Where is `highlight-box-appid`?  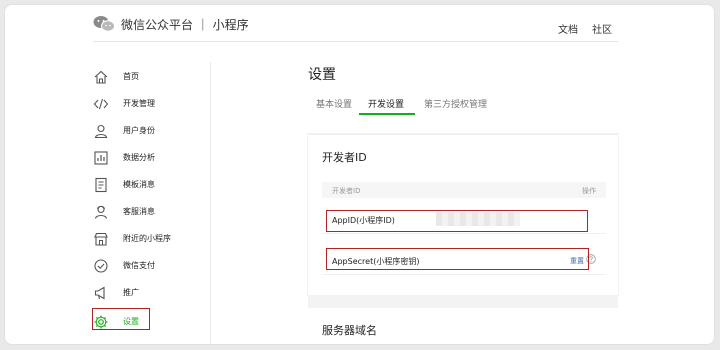 highlight-box-appid is located at coordinates (457, 221).